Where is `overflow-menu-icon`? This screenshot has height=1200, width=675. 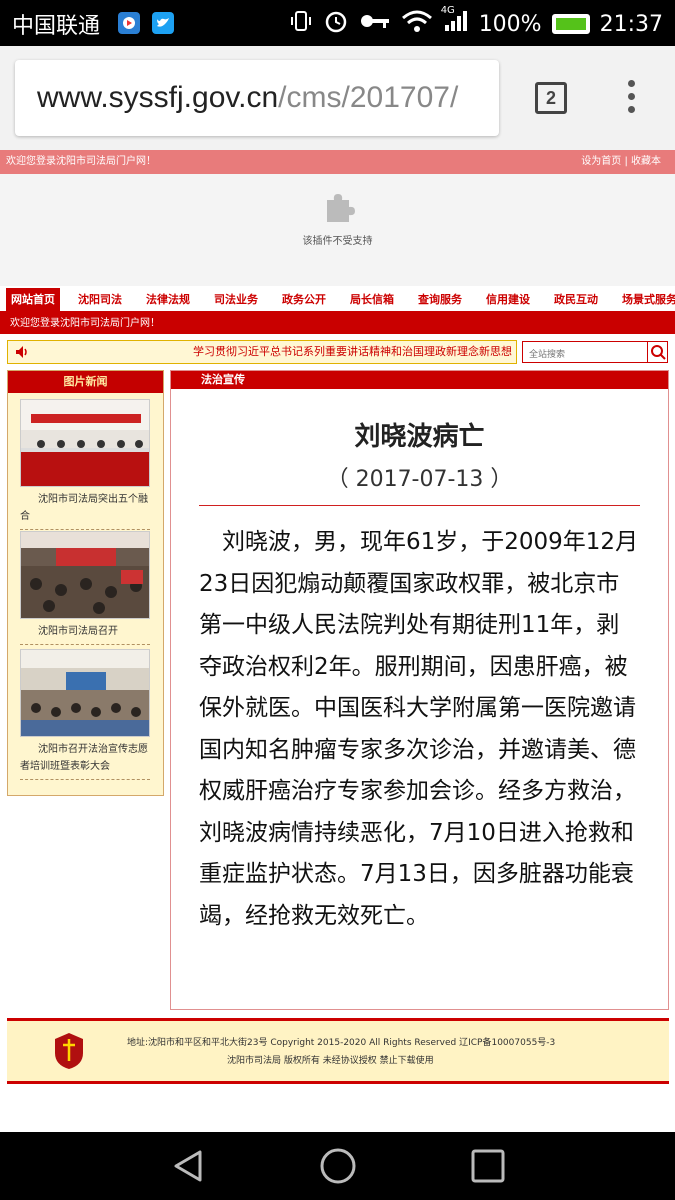
overflow-menu-icon is located at coordinates (631, 100).